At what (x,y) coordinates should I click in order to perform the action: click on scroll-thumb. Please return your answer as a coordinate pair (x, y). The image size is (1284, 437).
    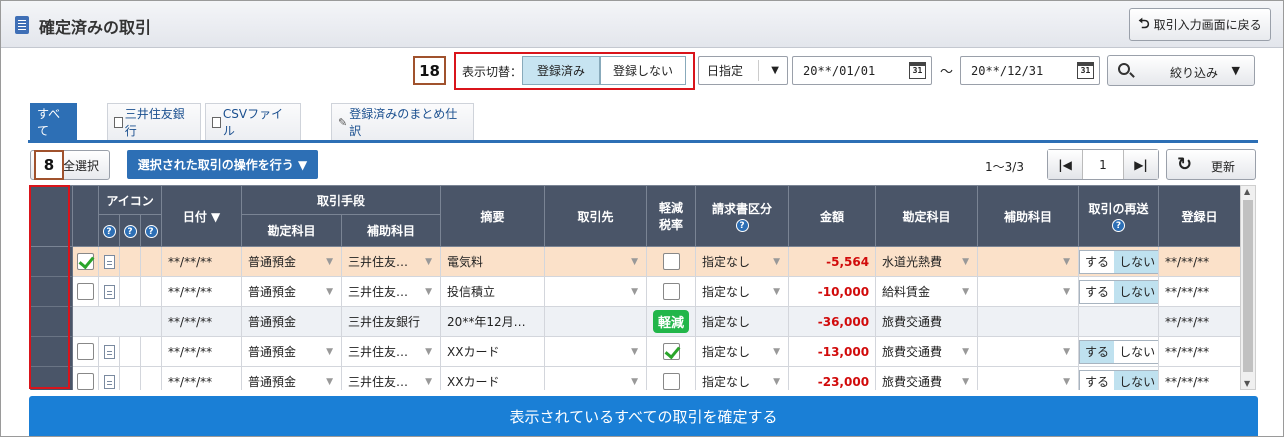
    Looking at the image, I should click on (1248, 286).